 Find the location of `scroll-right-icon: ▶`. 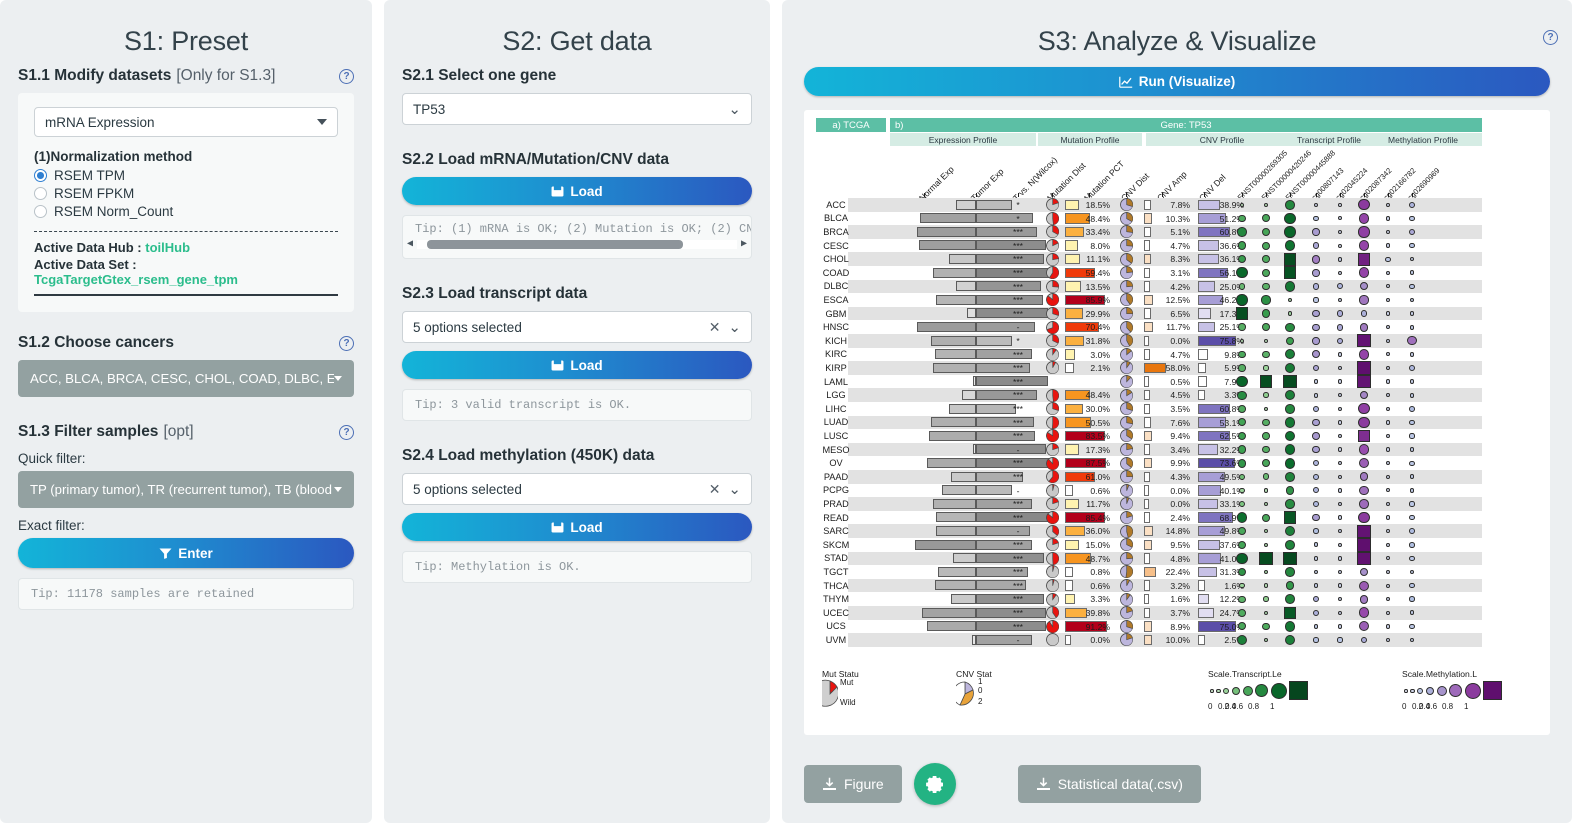

scroll-right-icon: ▶ is located at coordinates (744, 244).